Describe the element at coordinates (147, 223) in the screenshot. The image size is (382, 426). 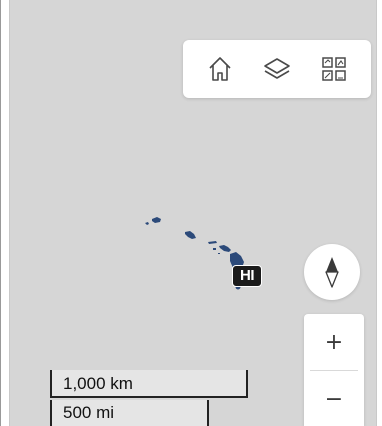
I see `island-niihau` at that location.